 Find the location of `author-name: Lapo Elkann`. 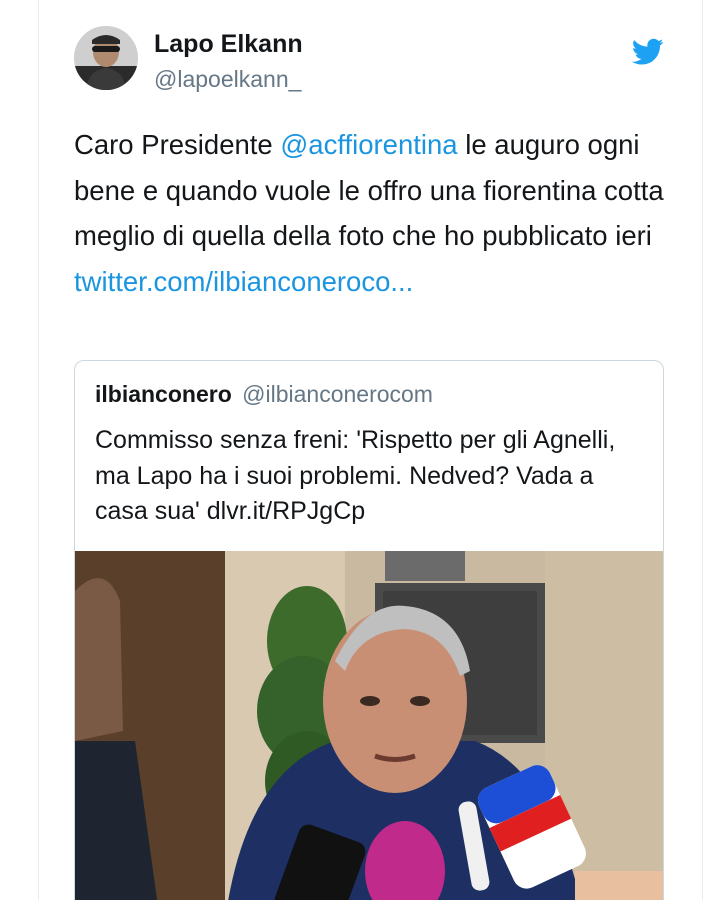

author-name: Lapo Elkann is located at coordinates (228, 44).